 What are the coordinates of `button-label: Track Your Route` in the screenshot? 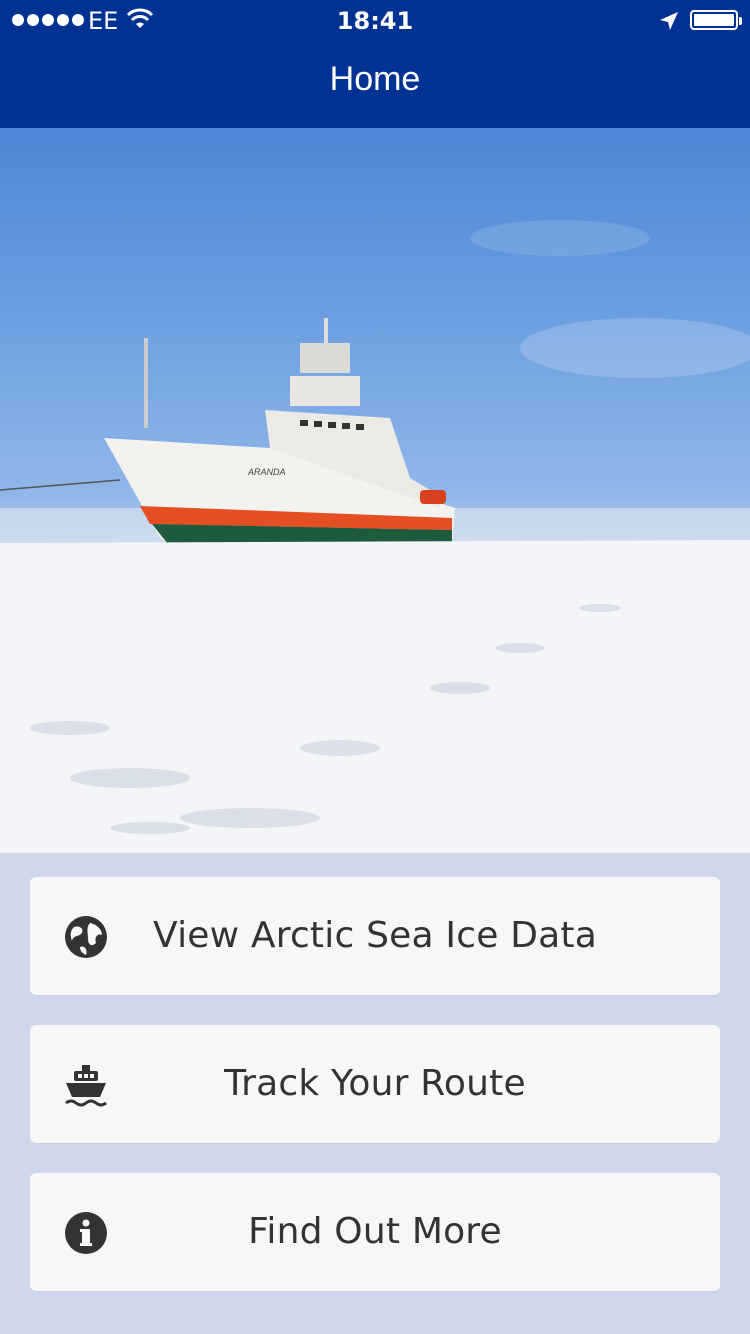 It's located at (375, 1083).